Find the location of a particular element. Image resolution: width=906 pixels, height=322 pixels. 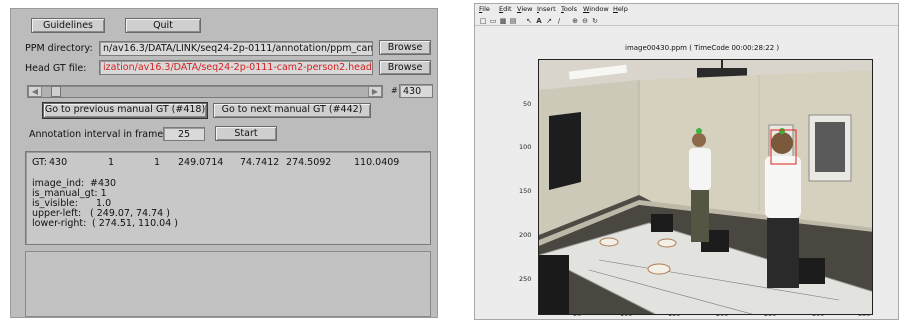

gt-label: GT: is located at coordinates (39, 162).